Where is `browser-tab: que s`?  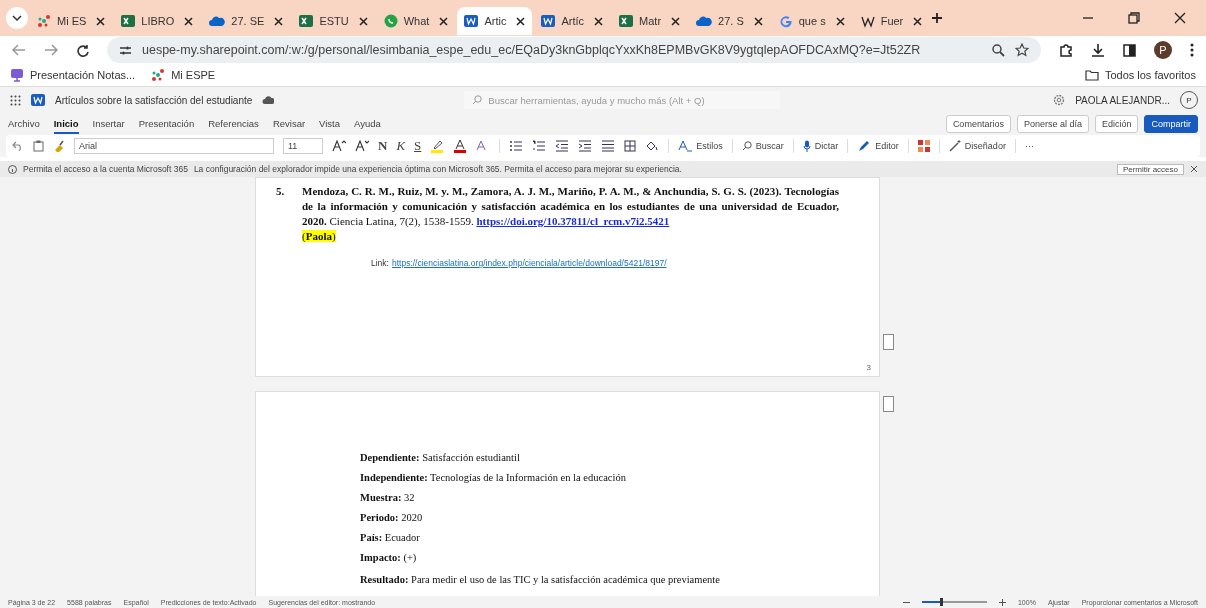
browser-tab: que s is located at coordinates (811, 21).